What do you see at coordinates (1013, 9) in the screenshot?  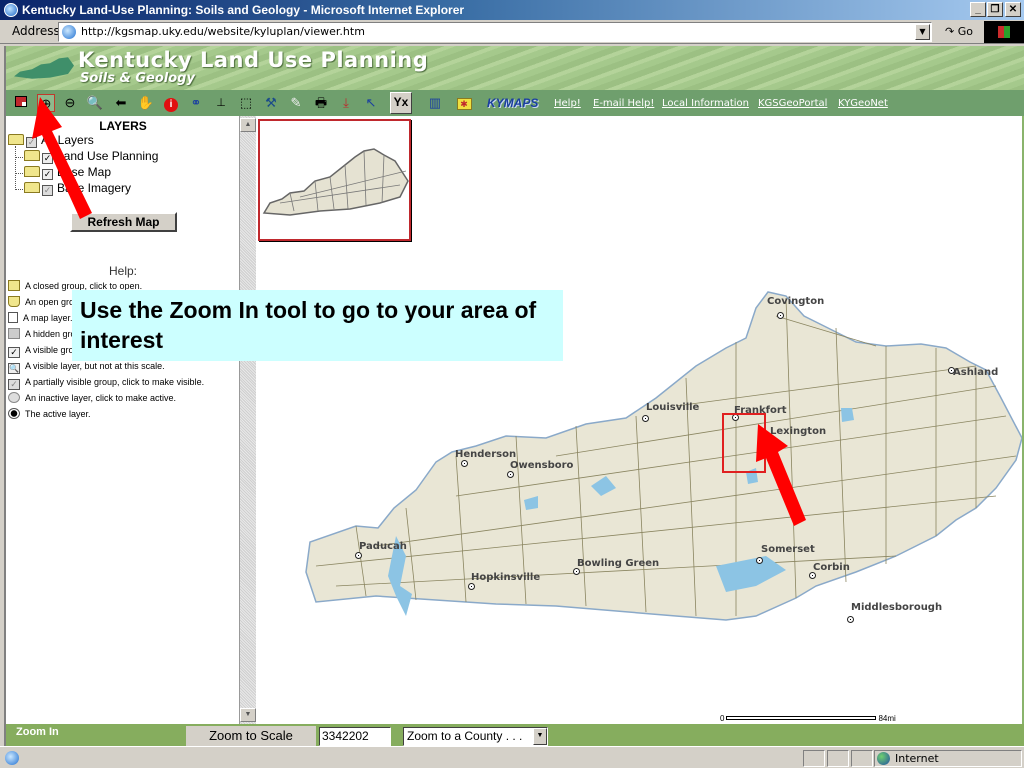 I see `close-button: ✕` at bounding box center [1013, 9].